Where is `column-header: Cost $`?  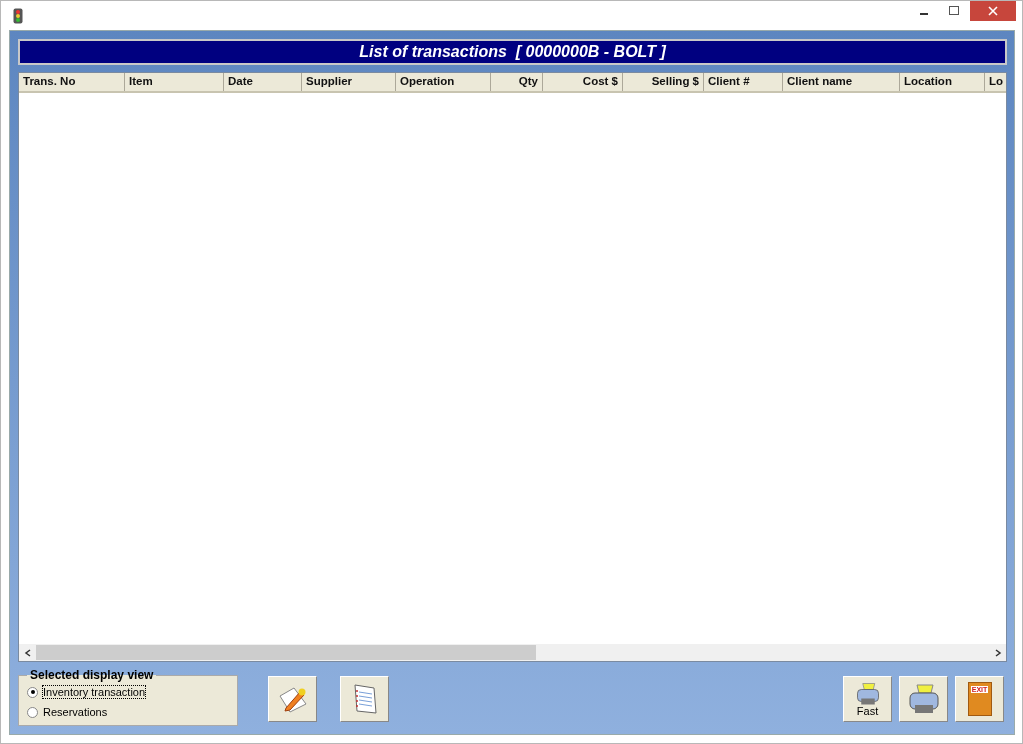
column-header: Cost $ is located at coordinates (583, 82).